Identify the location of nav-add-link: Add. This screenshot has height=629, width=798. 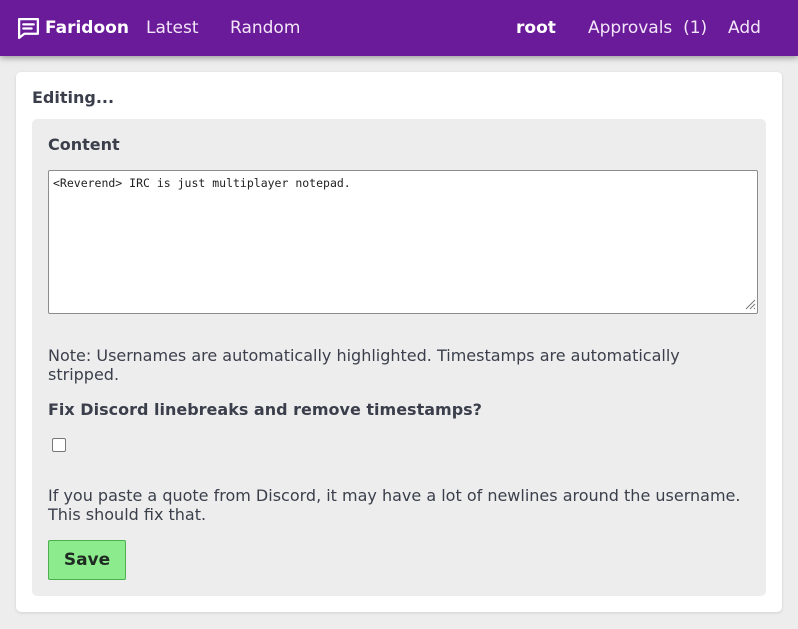
(744, 28).